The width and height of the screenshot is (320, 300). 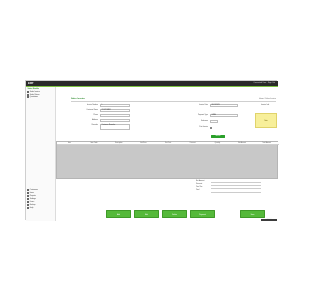 What do you see at coordinates (40, 97) in the screenshot?
I see `sidebar-item-quotations: Quotations` at bounding box center [40, 97].